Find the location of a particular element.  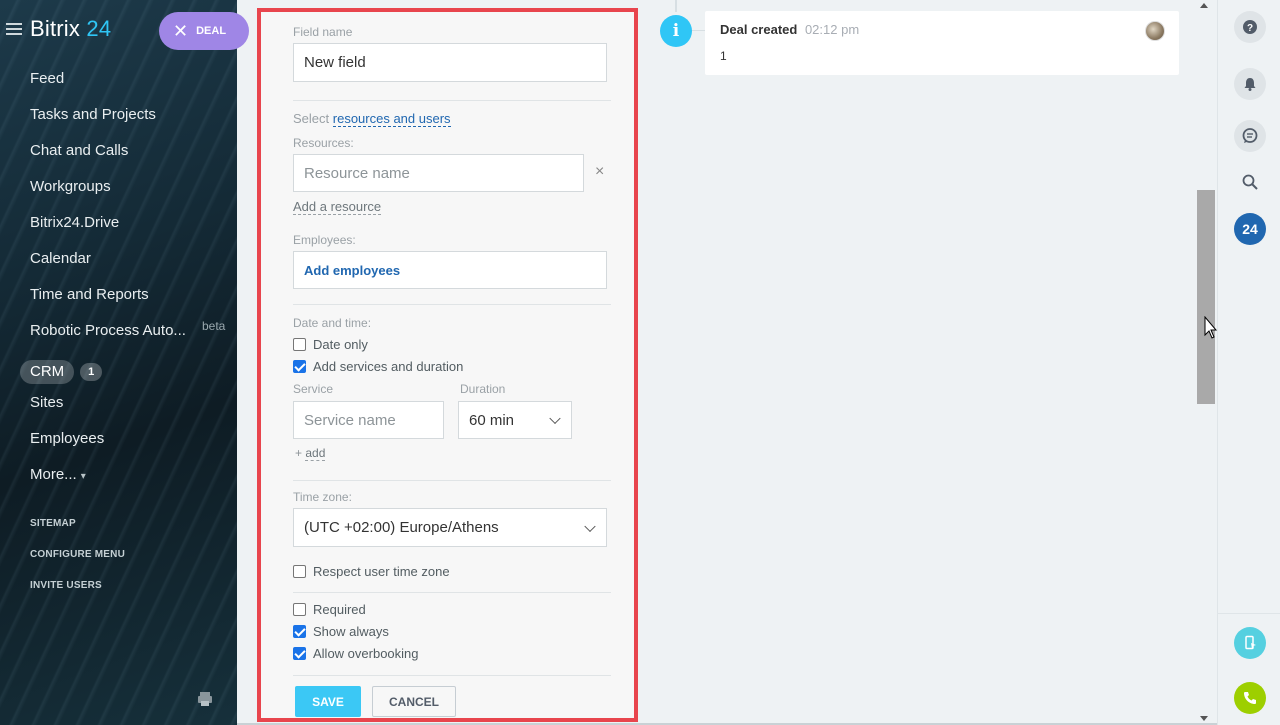

close-deal-button: ✕ DEAL is located at coordinates (204, 31).